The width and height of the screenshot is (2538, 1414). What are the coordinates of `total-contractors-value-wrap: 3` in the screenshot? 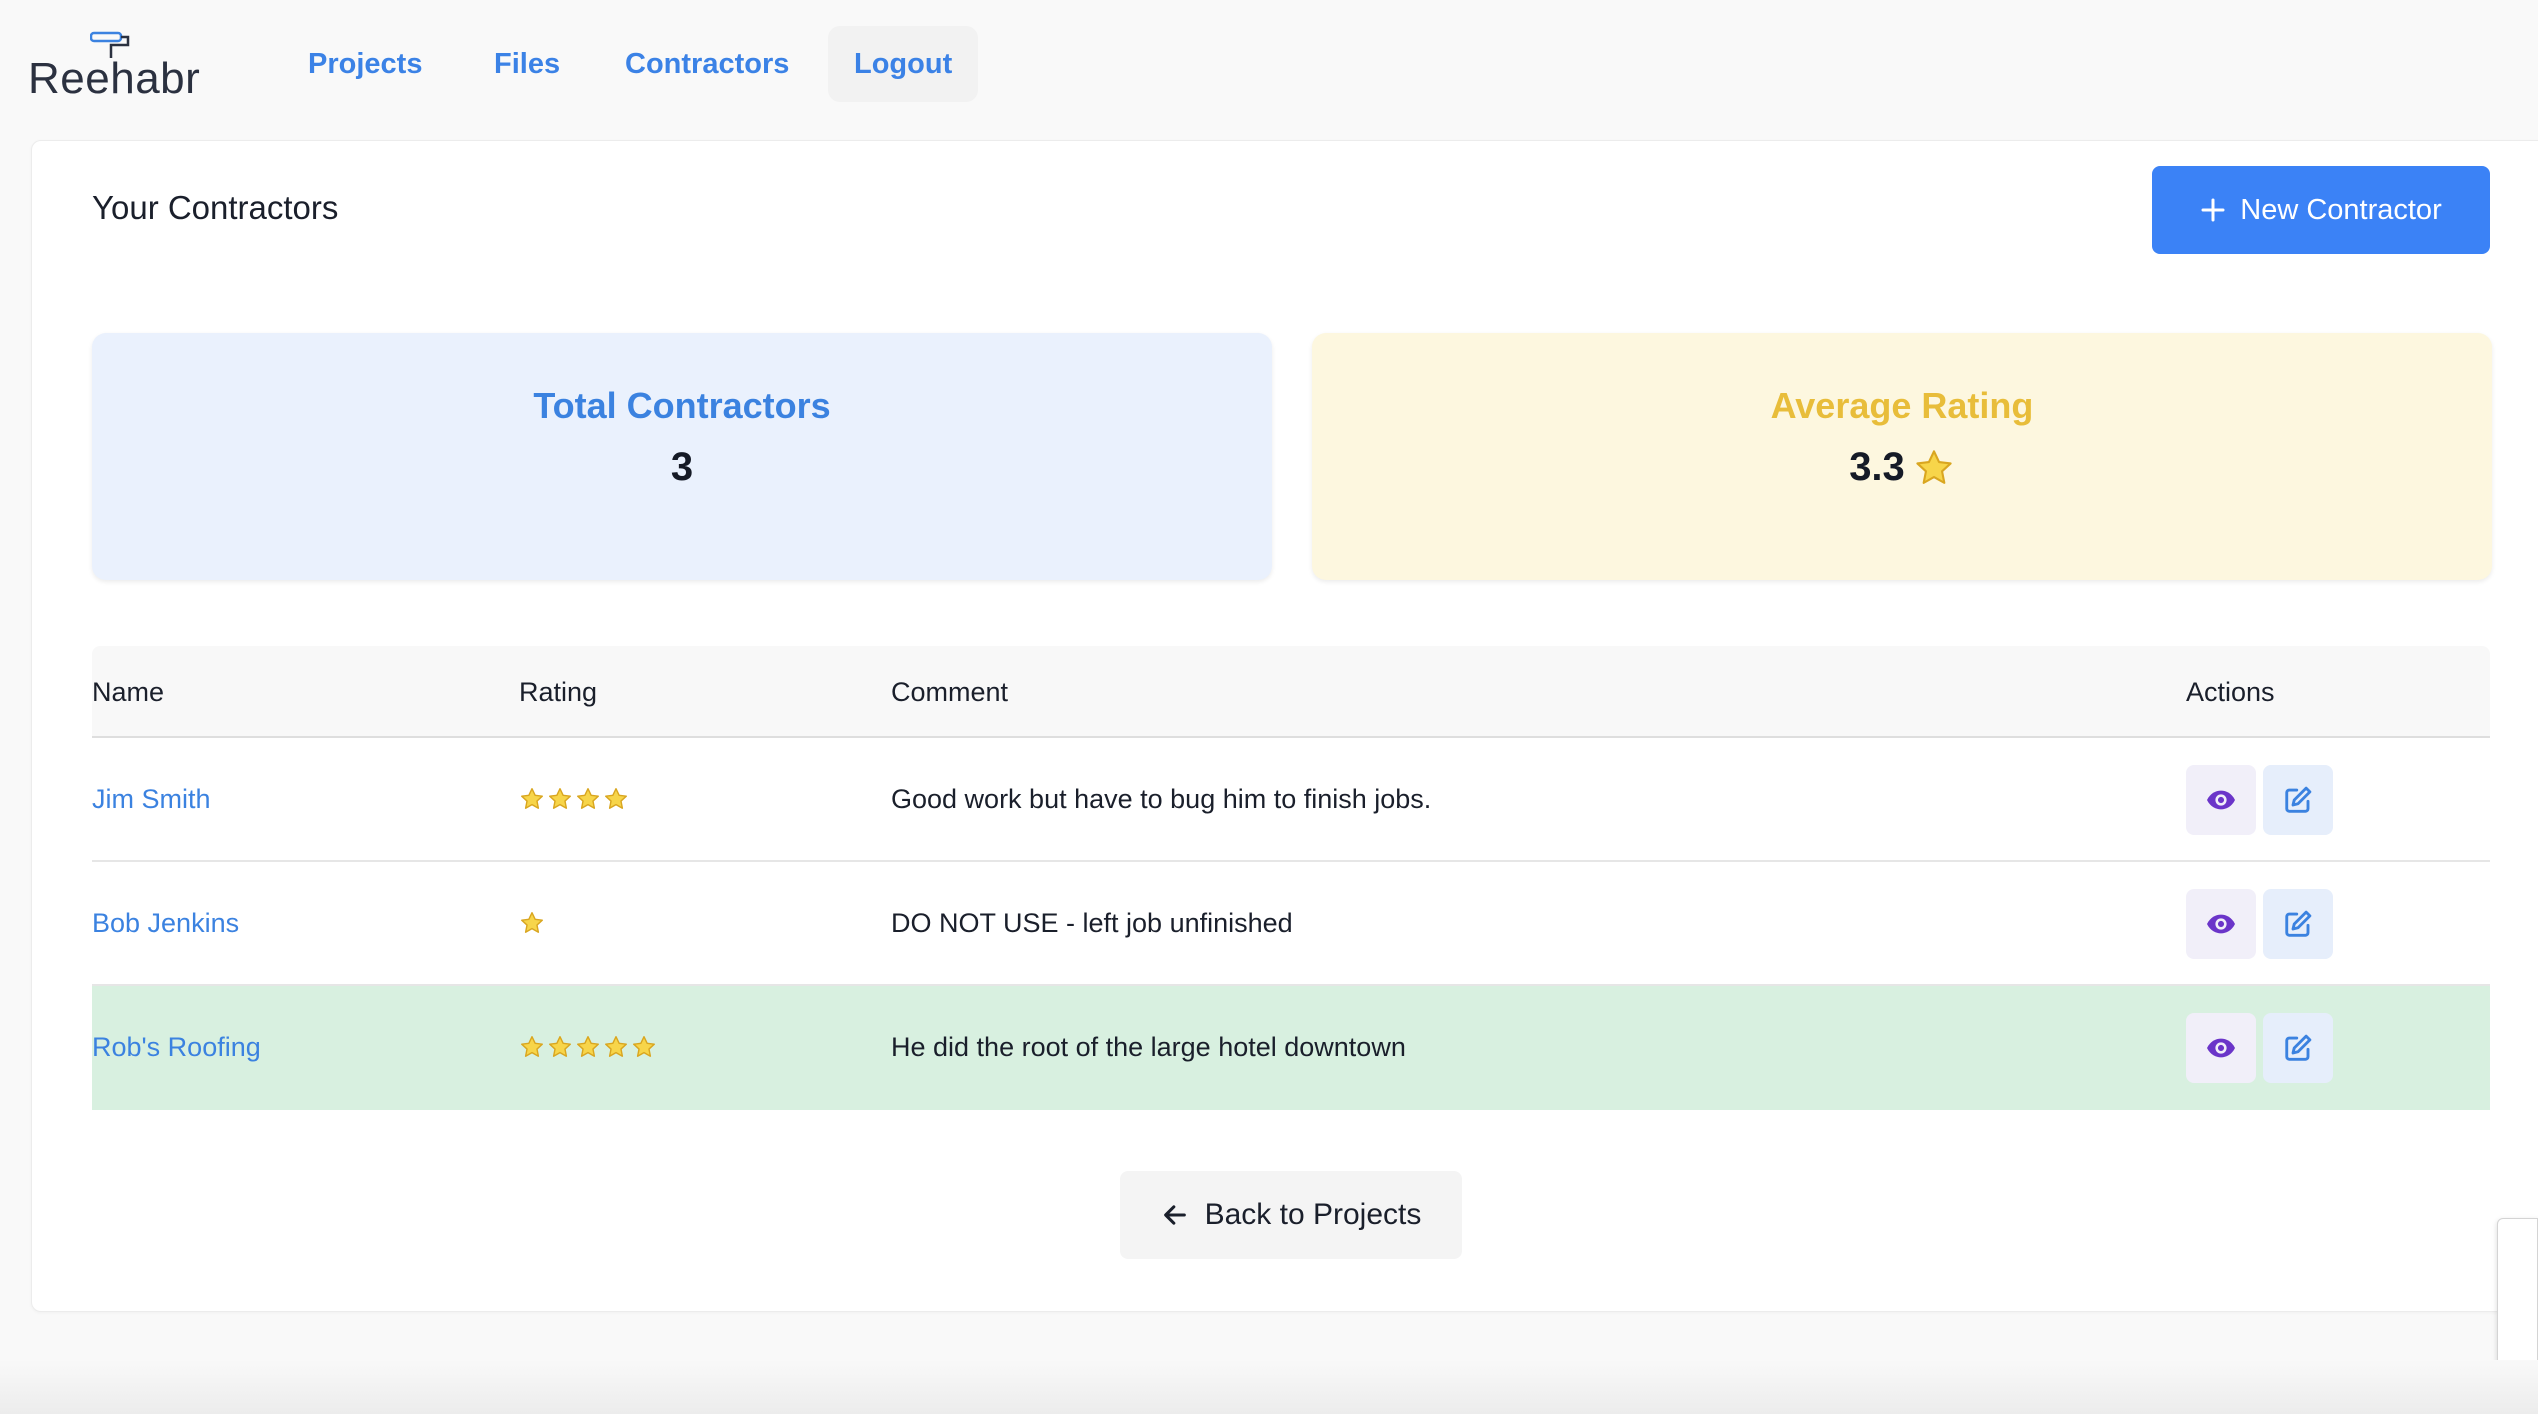 It's located at (682, 467).